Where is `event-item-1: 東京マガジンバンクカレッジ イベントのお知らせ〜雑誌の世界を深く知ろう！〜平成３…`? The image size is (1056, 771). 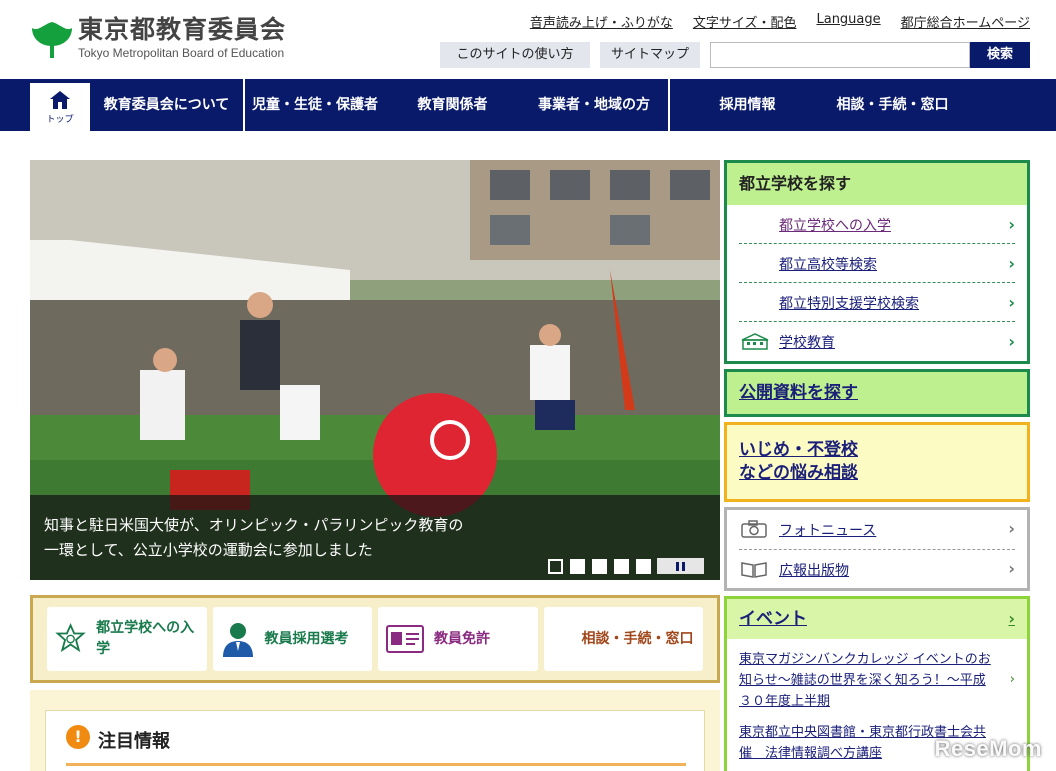
event-item-1: 東京マガジンバンクカレッジ イベントのお知らせ〜雑誌の世界を深く知ろう！〜平成３… is located at coordinates (877, 680).